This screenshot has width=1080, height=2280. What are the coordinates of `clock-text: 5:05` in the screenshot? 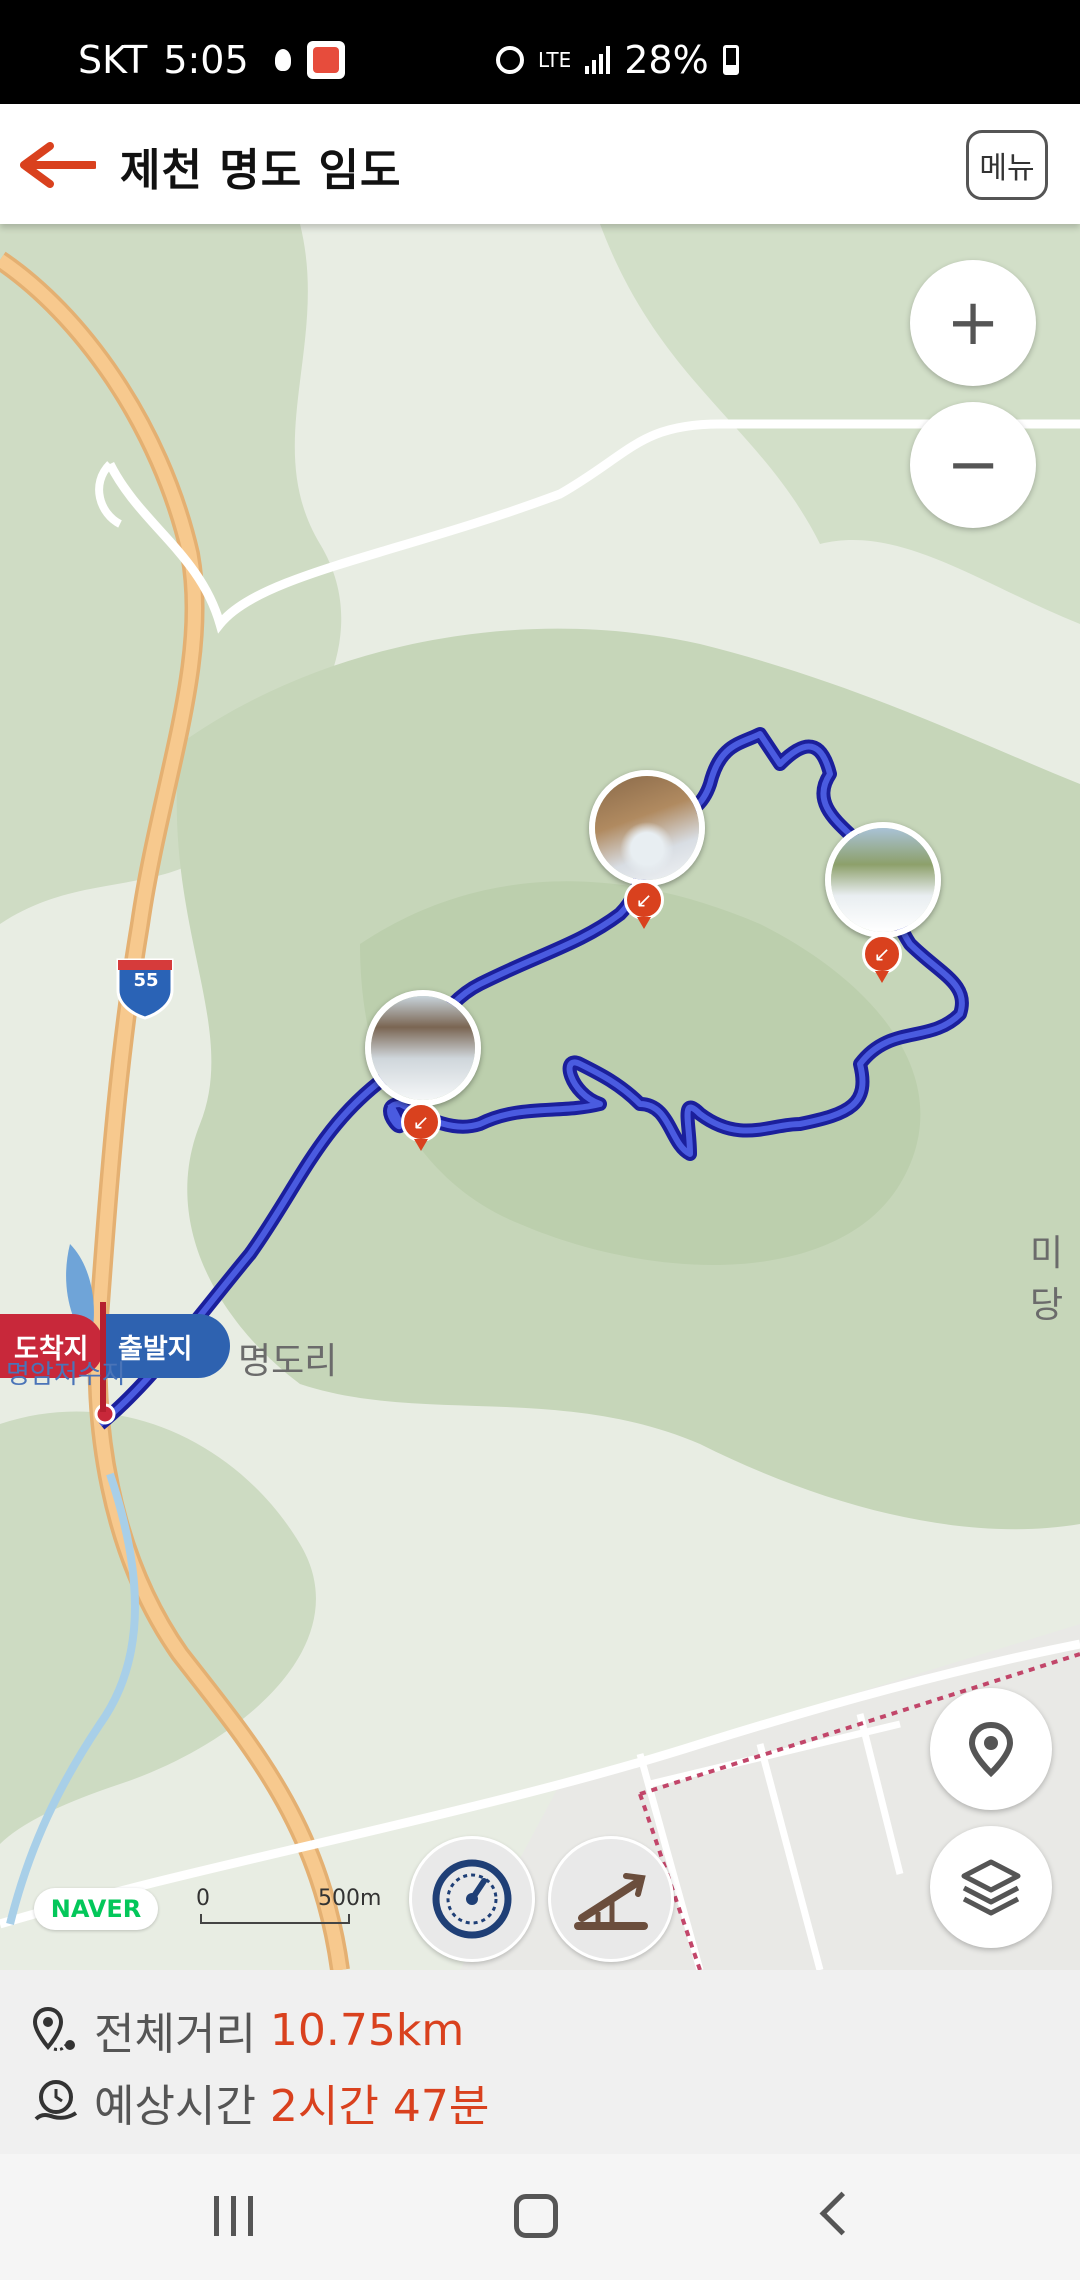 It's located at (206, 60).